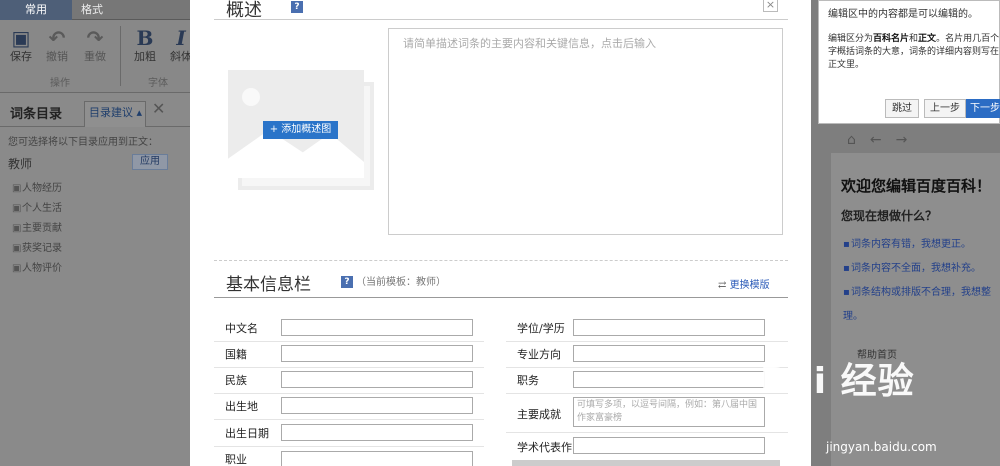 This screenshot has width=1000, height=466. I want to click on list-item: ▪词条内容不全面，我想补充。, so click(921, 269).